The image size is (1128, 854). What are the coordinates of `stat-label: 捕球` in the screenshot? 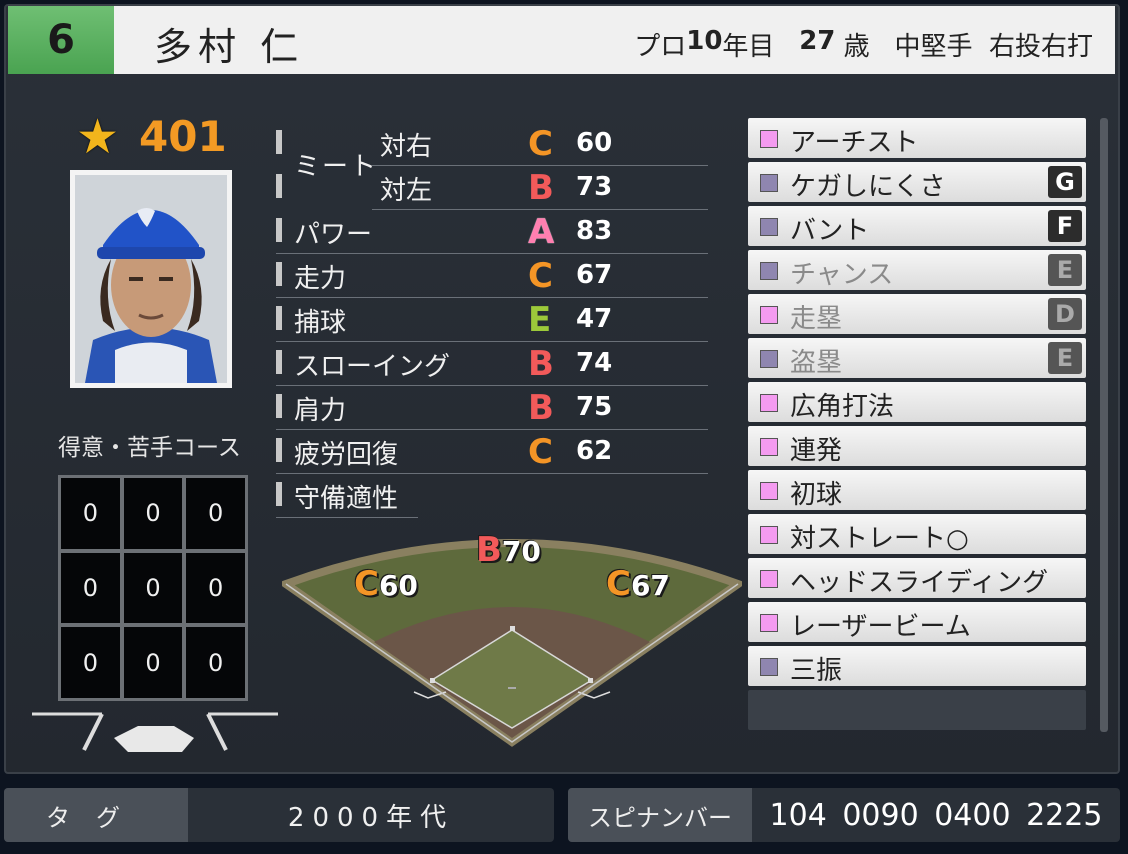 It's located at (320, 323).